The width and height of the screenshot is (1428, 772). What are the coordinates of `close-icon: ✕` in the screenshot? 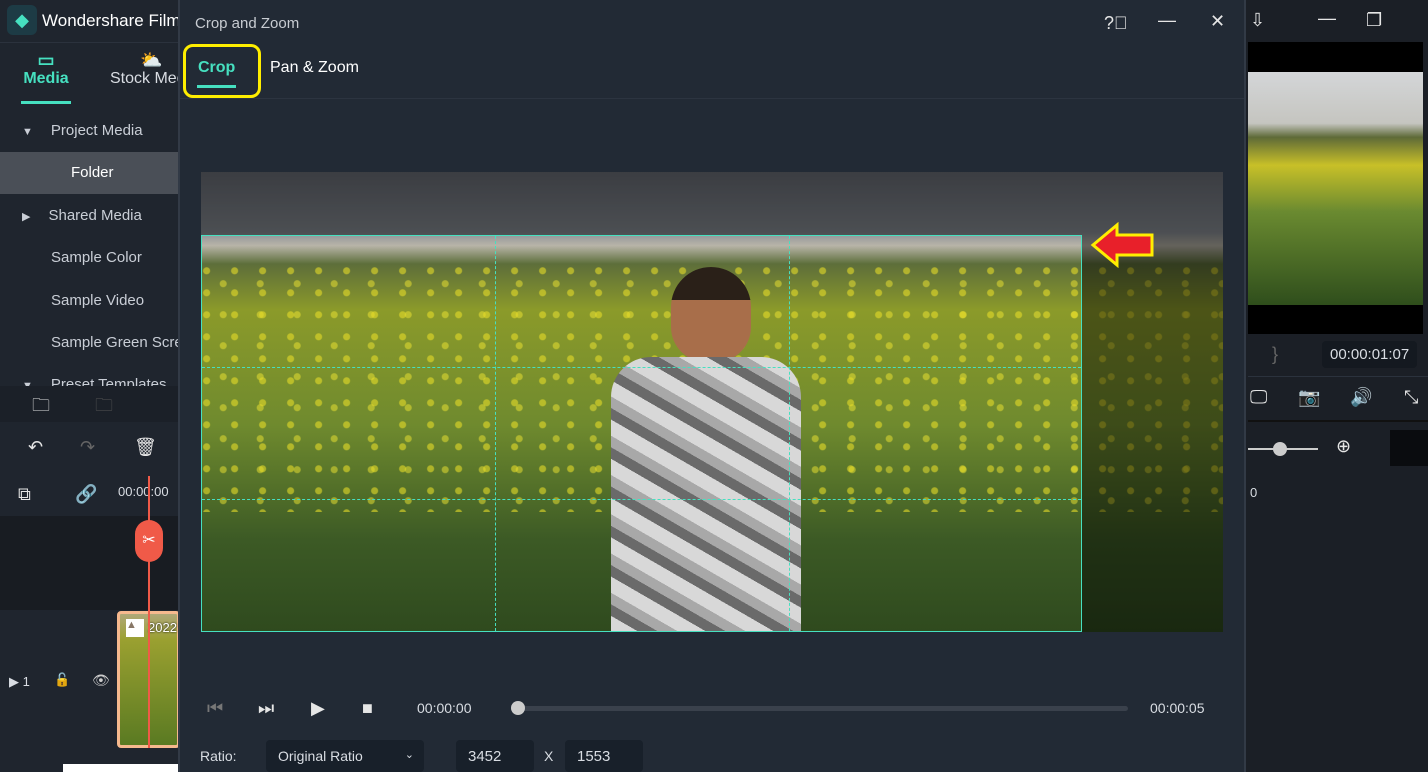 It's located at (1217, 21).